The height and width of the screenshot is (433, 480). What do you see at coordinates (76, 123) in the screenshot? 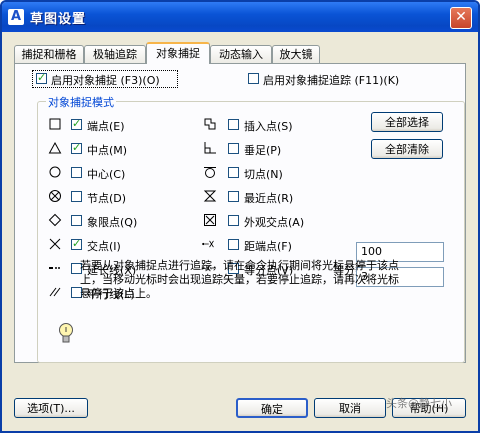
I see `endpoint-checkbox` at bounding box center [76, 123].